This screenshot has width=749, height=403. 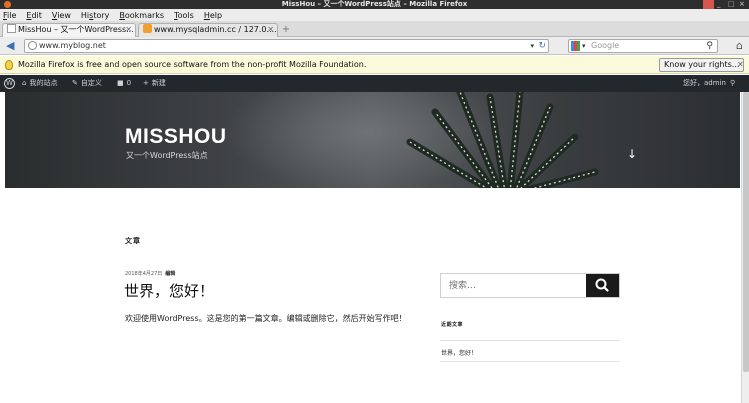 What do you see at coordinates (643, 46) in the screenshot?
I see `search-bar: ▾ Google ⚲` at bounding box center [643, 46].